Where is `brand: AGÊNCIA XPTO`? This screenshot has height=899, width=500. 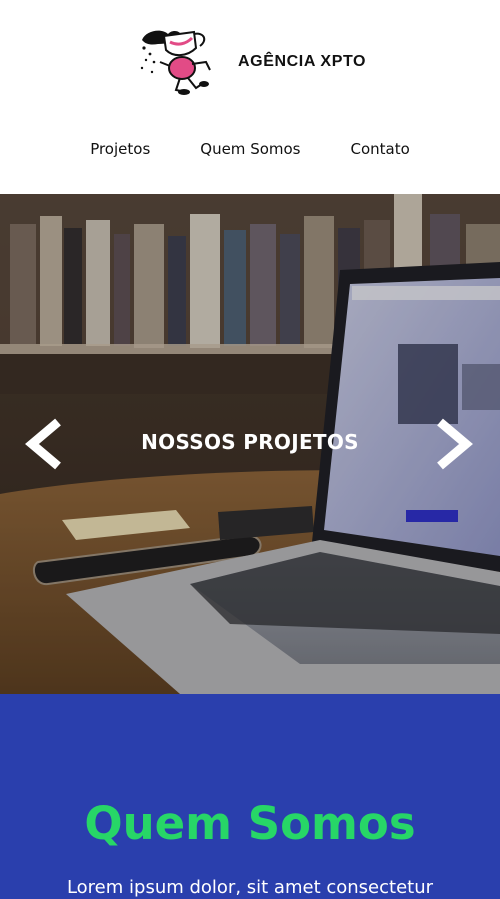
brand: AGÊNCIA XPTO is located at coordinates (251, 62).